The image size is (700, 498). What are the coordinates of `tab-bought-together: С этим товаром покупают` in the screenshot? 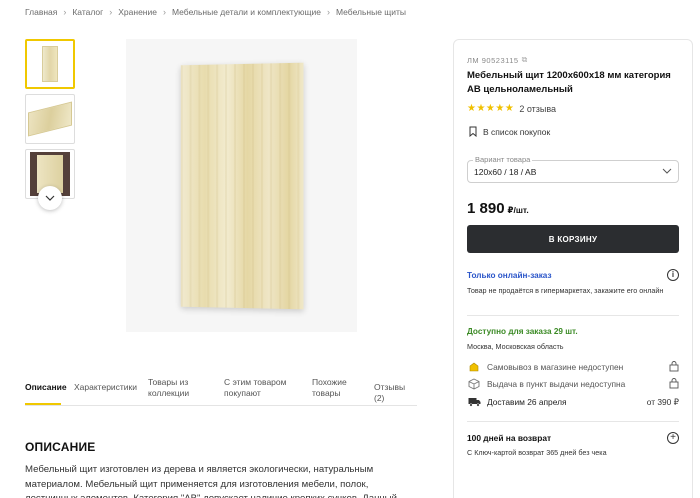 It's located at (259, 388).